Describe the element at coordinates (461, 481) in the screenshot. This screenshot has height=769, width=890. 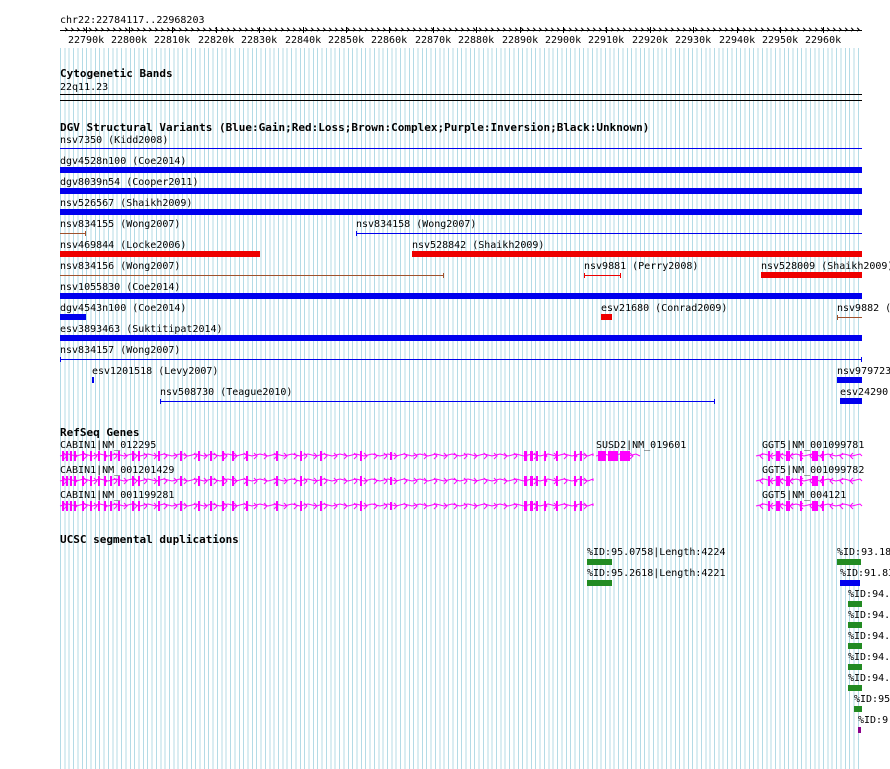
I see `gene-models` at that location.